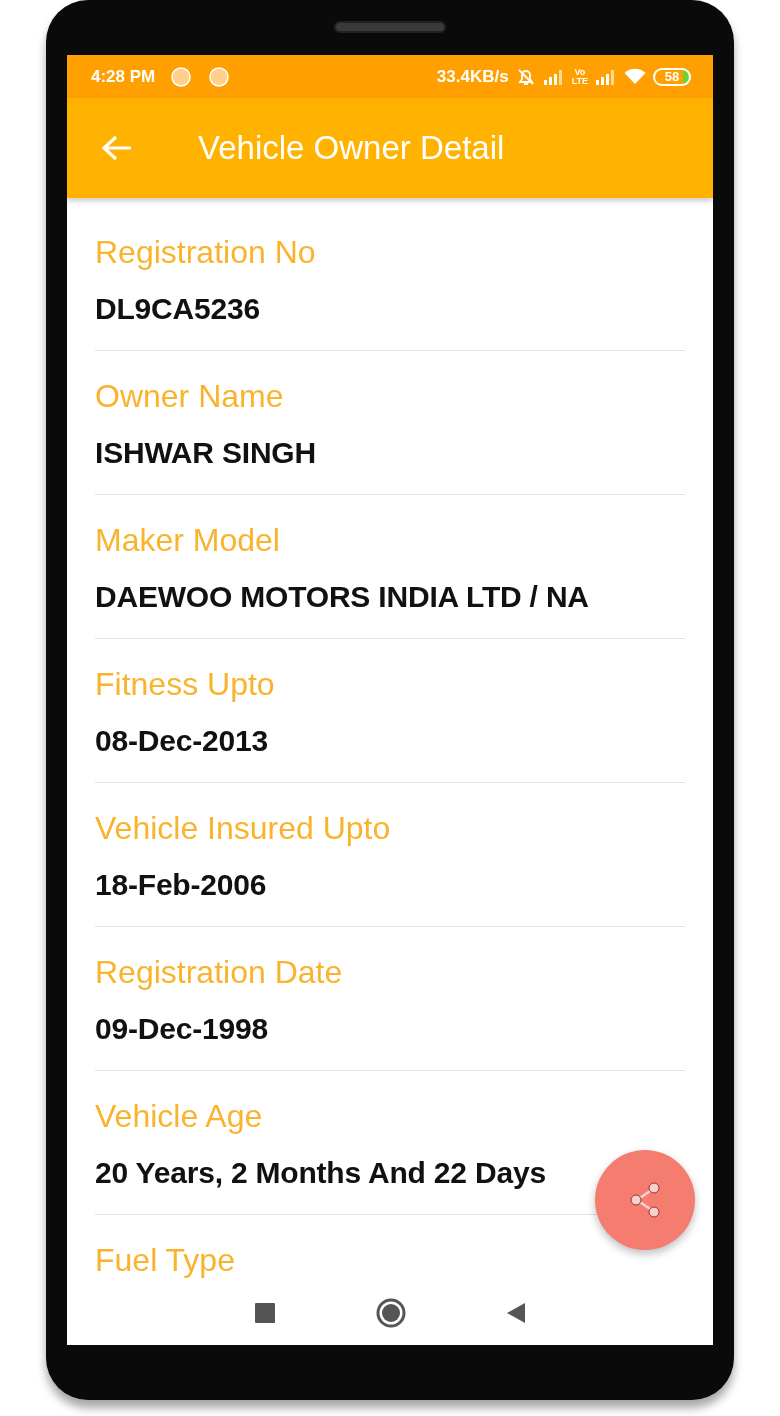 The image size is (780, 1416). What do you see at coordinates (391, 1313) in the screenshot?
I see `home-button` at bounding box center [391, 1313].